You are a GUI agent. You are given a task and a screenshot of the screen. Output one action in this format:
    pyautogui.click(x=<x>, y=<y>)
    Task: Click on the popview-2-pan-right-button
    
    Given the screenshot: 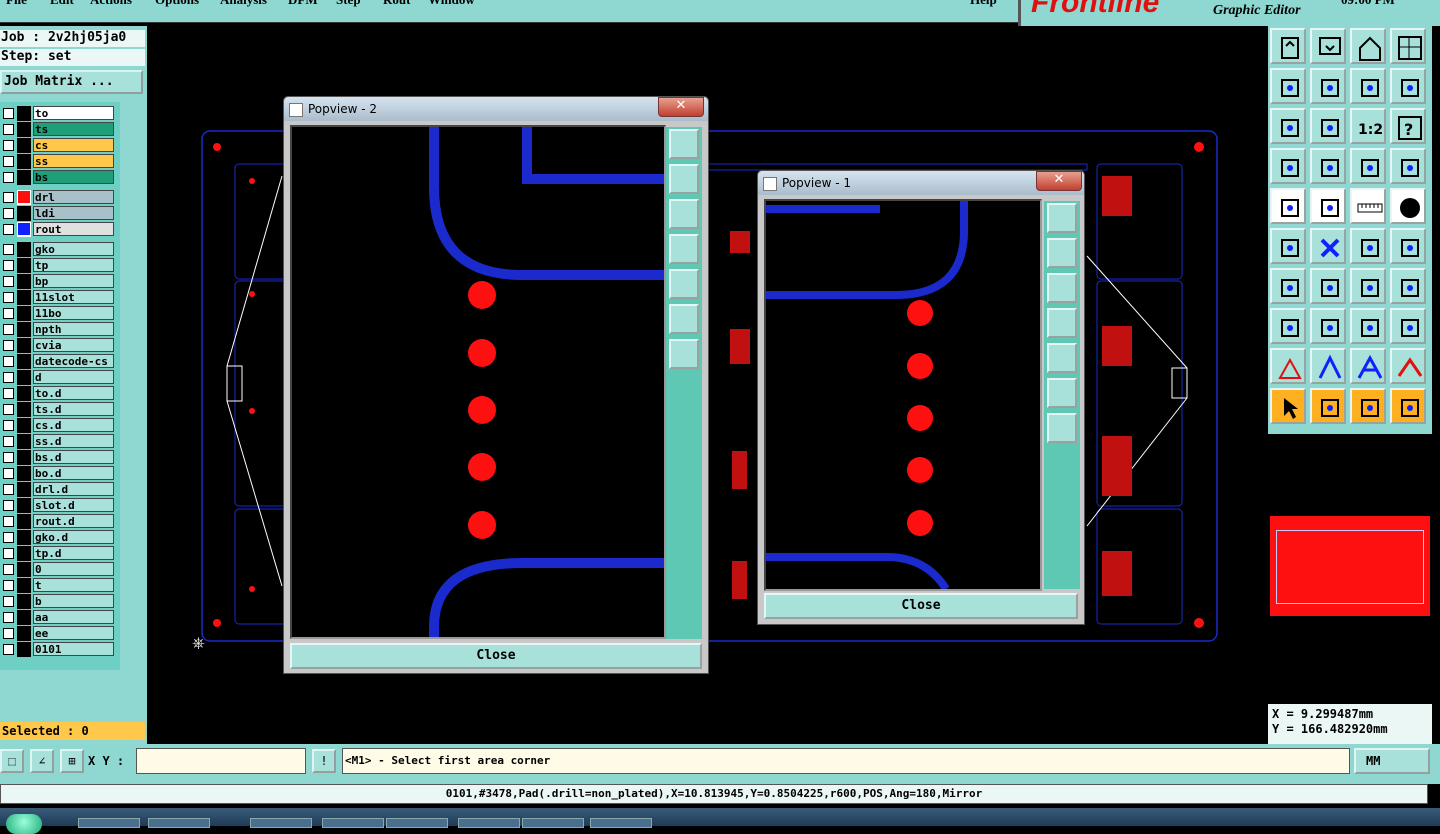 What is the action you would take?
    pyautogui.click(x=684, y=284)
    